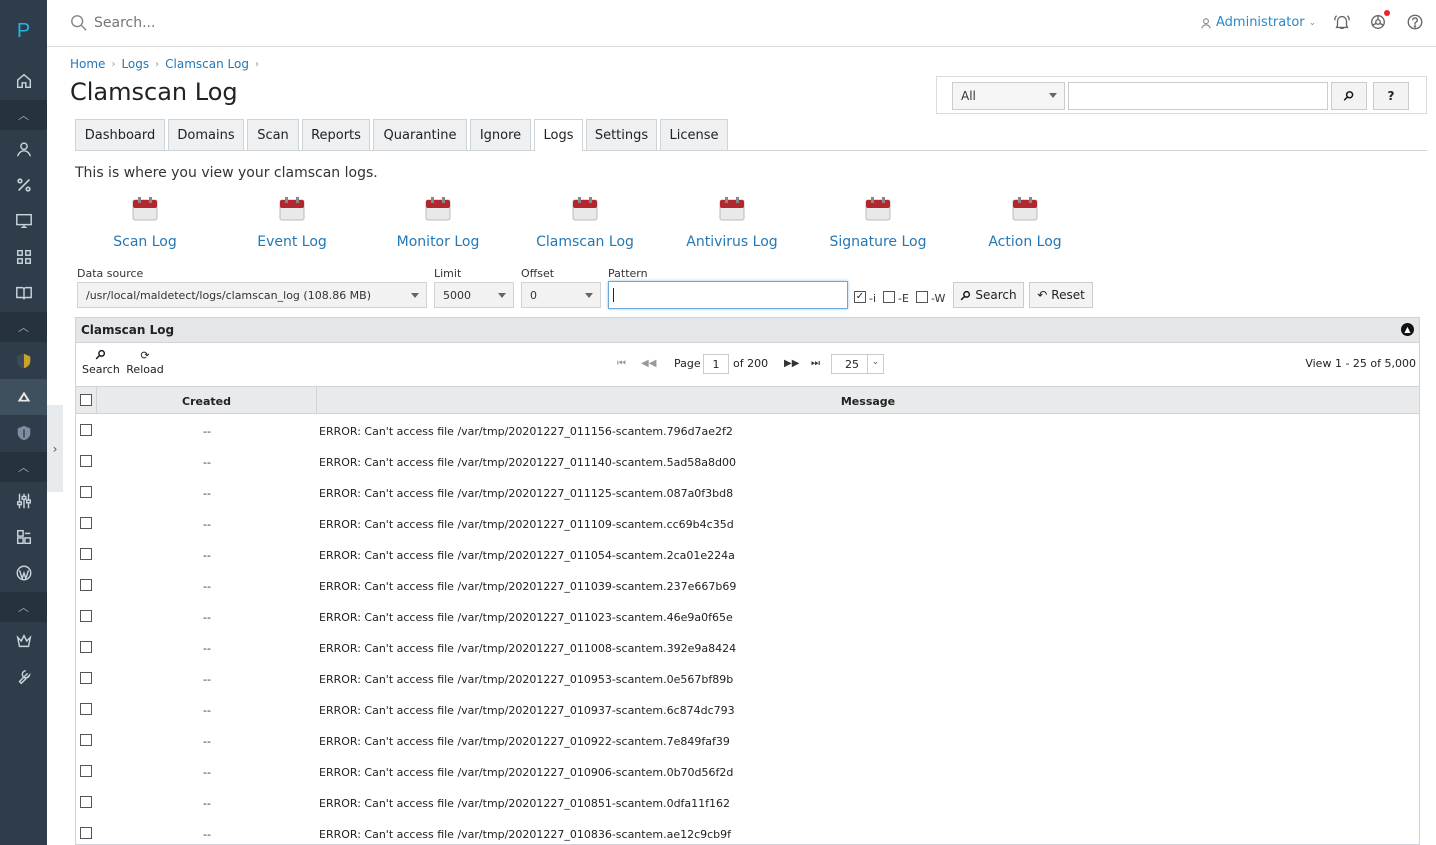 The width and height of the screenshot is (1436, 845). What do you see at coordinates (1258, 22) in the screenshot?
I see `user-menu: Administrator ⌄` at bounding box center [1258, 22].